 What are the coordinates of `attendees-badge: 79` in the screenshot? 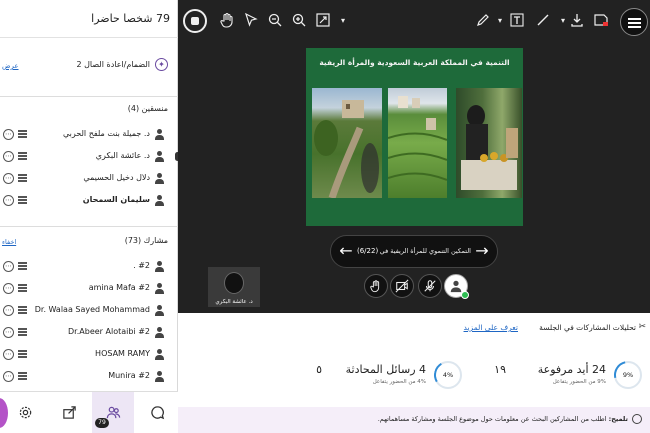 It's located at (102, 423).